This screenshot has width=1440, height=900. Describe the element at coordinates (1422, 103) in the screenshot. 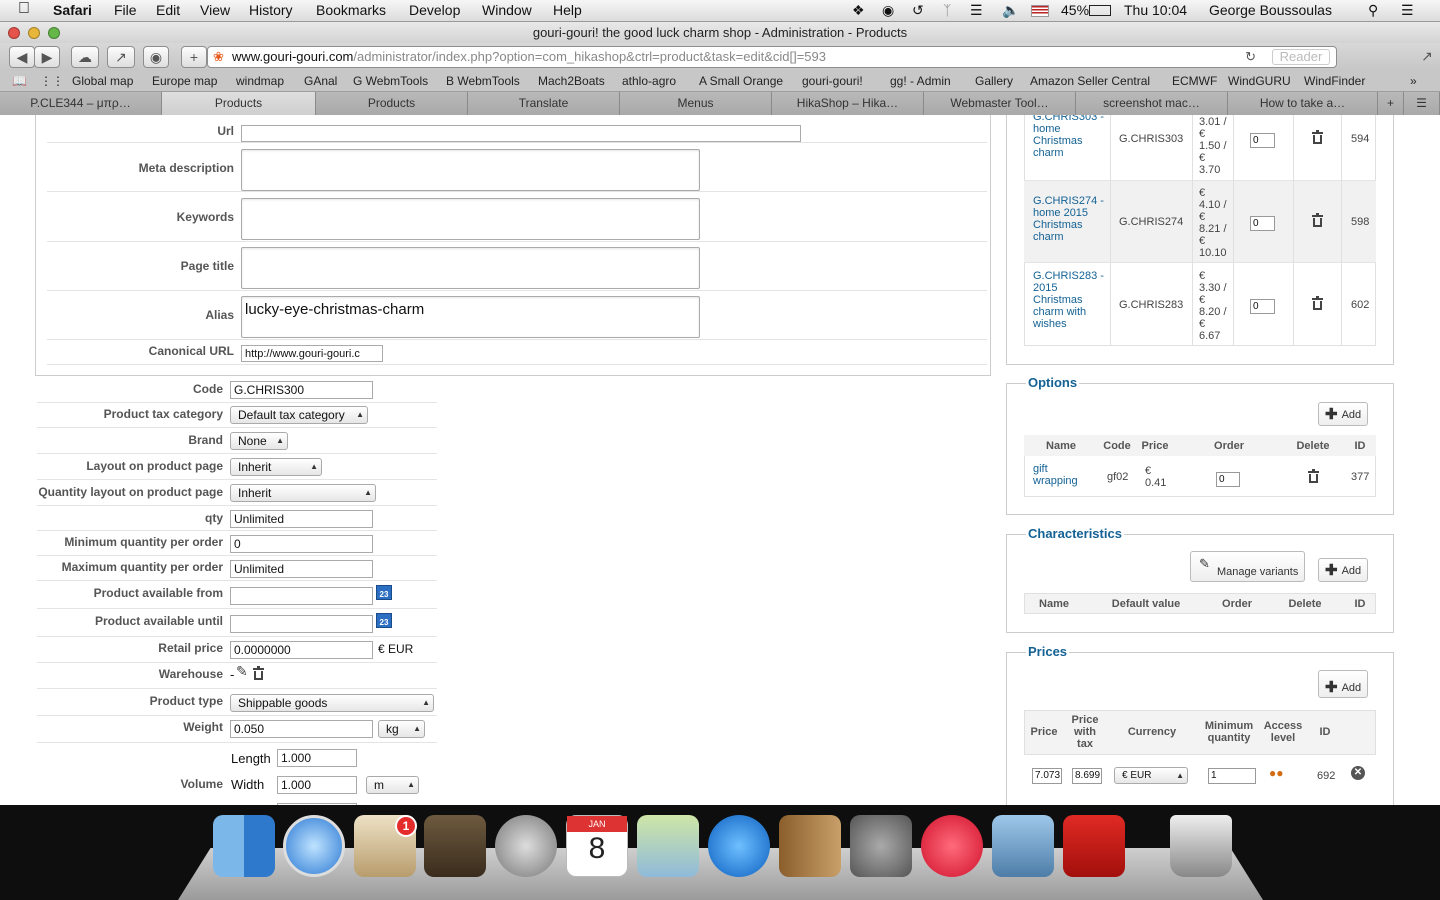

I see `tab-overview-icon: ☰` at that location.